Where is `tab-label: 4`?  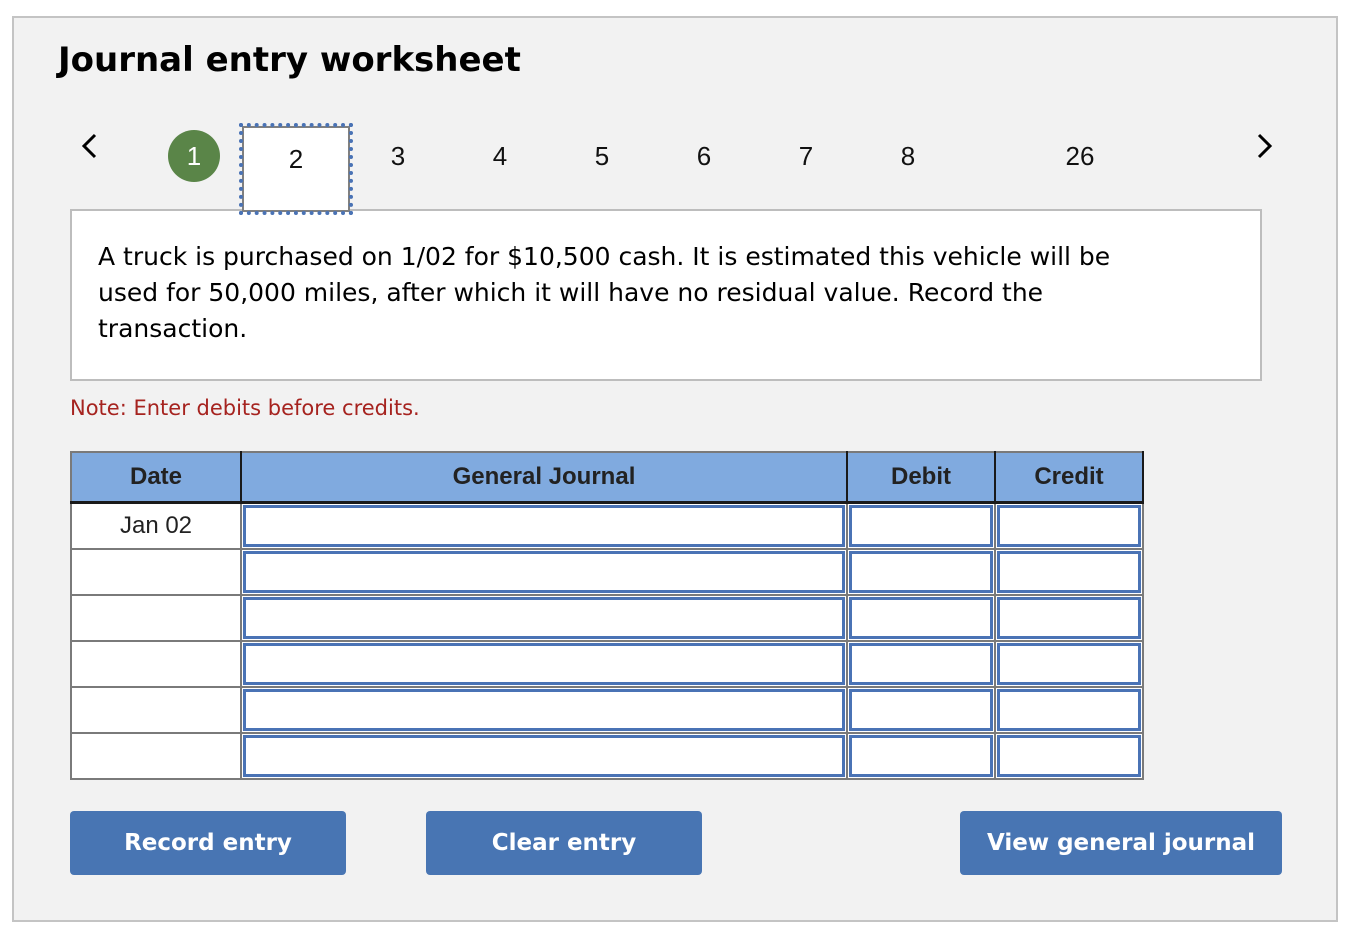
tab-label: 4 is located at coordinates (500, 155).